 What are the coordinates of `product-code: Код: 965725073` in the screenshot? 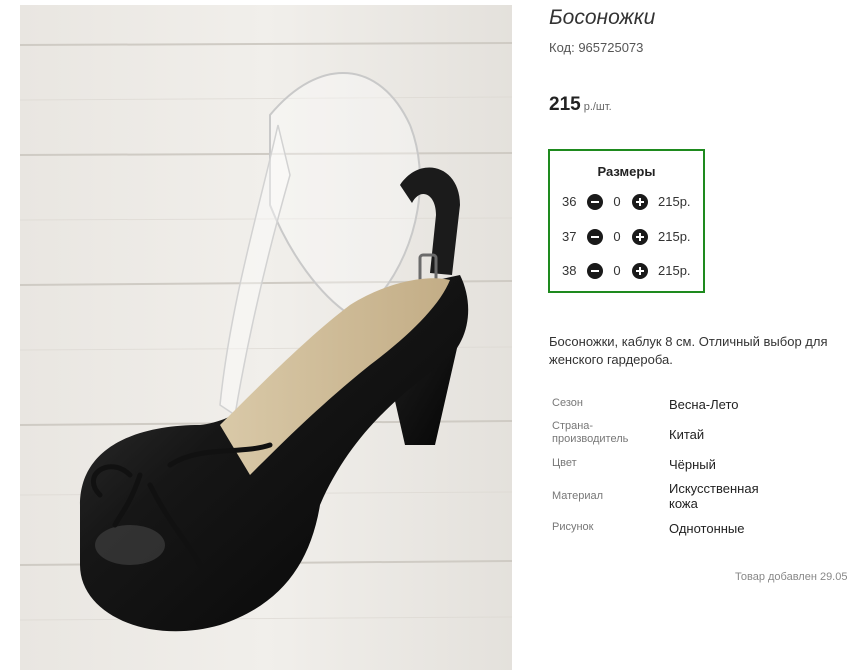 It's located at (596, 47).